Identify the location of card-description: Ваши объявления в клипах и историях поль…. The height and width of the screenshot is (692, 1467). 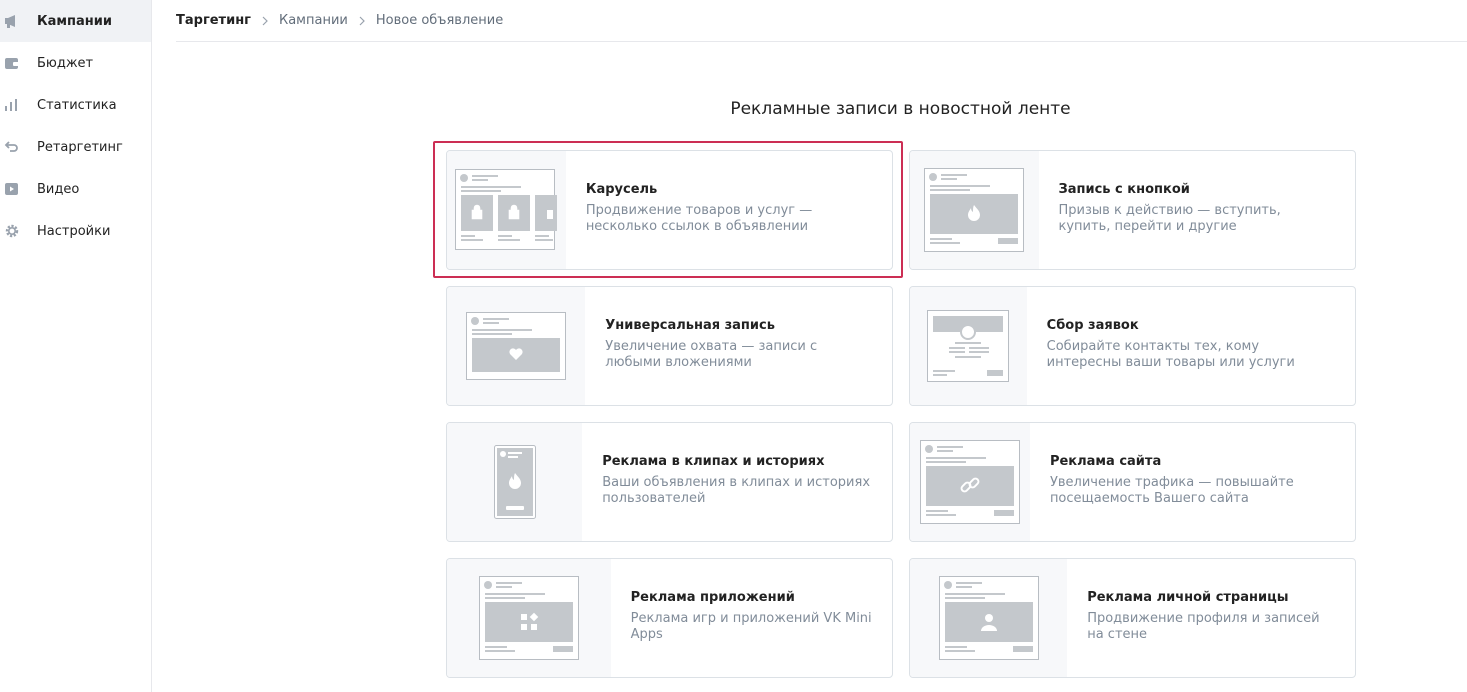
(736, 490).